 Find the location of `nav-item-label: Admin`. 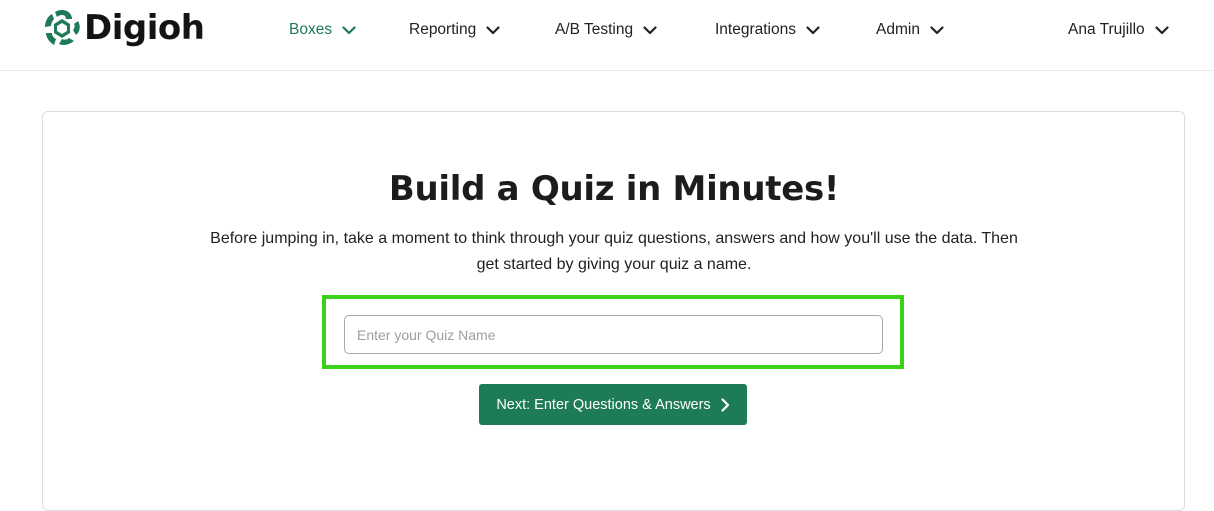

nav-item-label: Admin is located at coordinates (898, 29).